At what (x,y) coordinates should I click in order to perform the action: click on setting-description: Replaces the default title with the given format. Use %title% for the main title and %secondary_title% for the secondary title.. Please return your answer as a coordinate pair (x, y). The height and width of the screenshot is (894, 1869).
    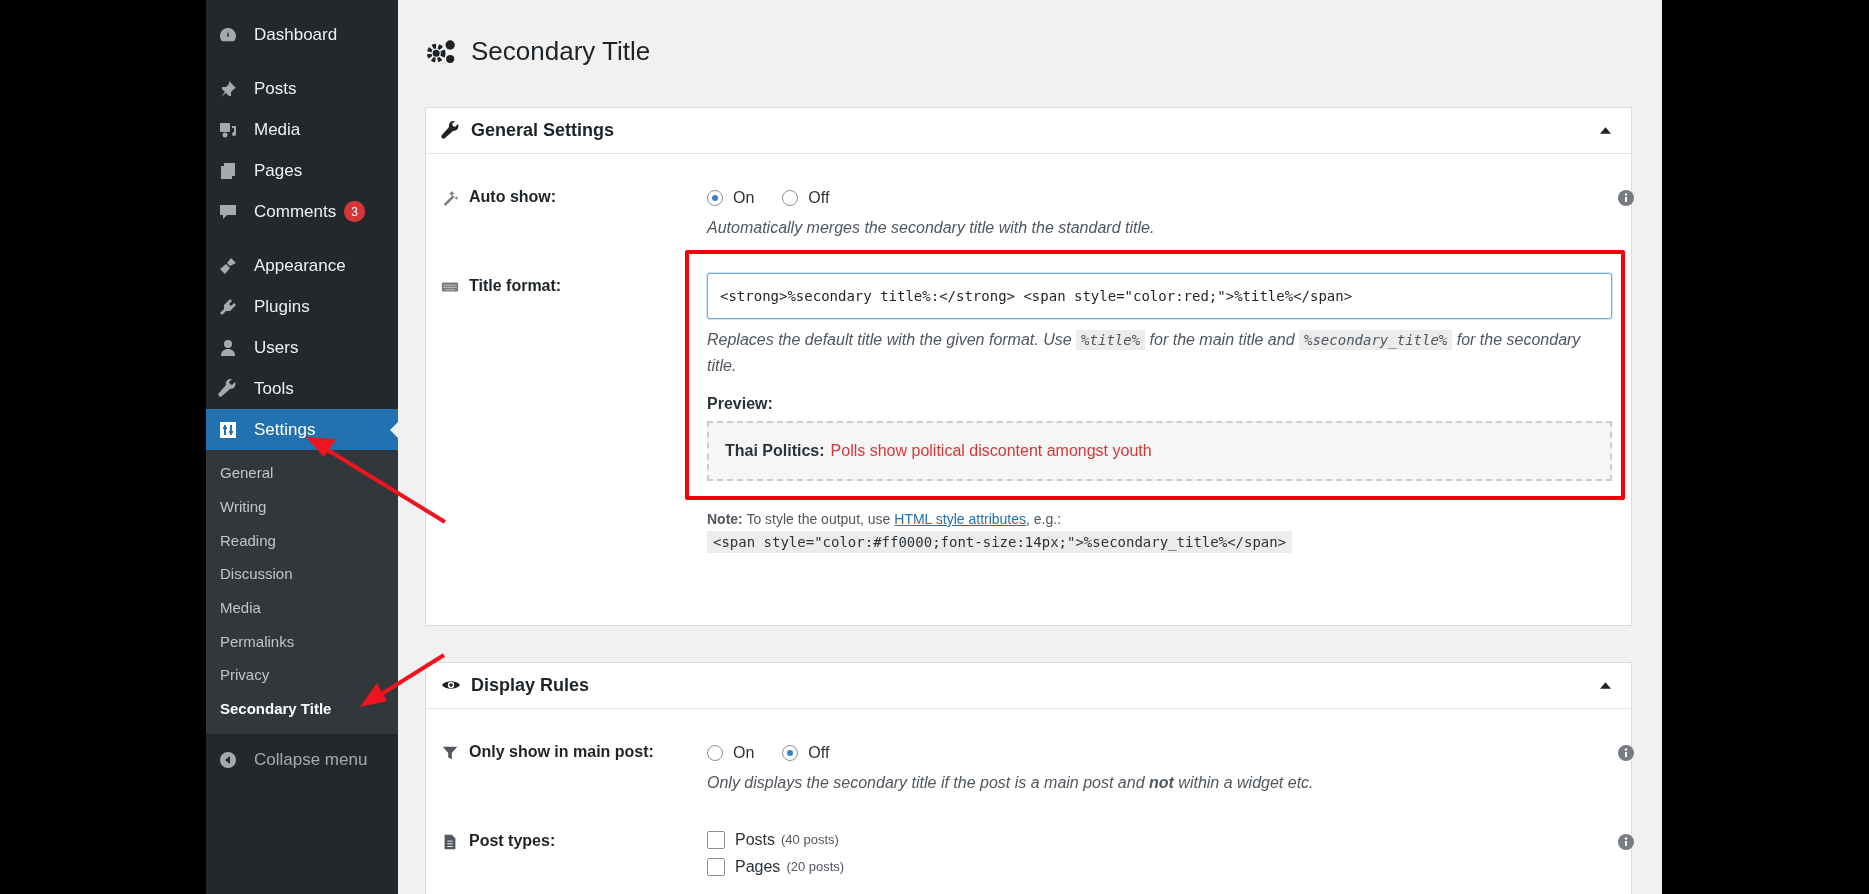
    Looking at the image, I should click on (1144, 352).